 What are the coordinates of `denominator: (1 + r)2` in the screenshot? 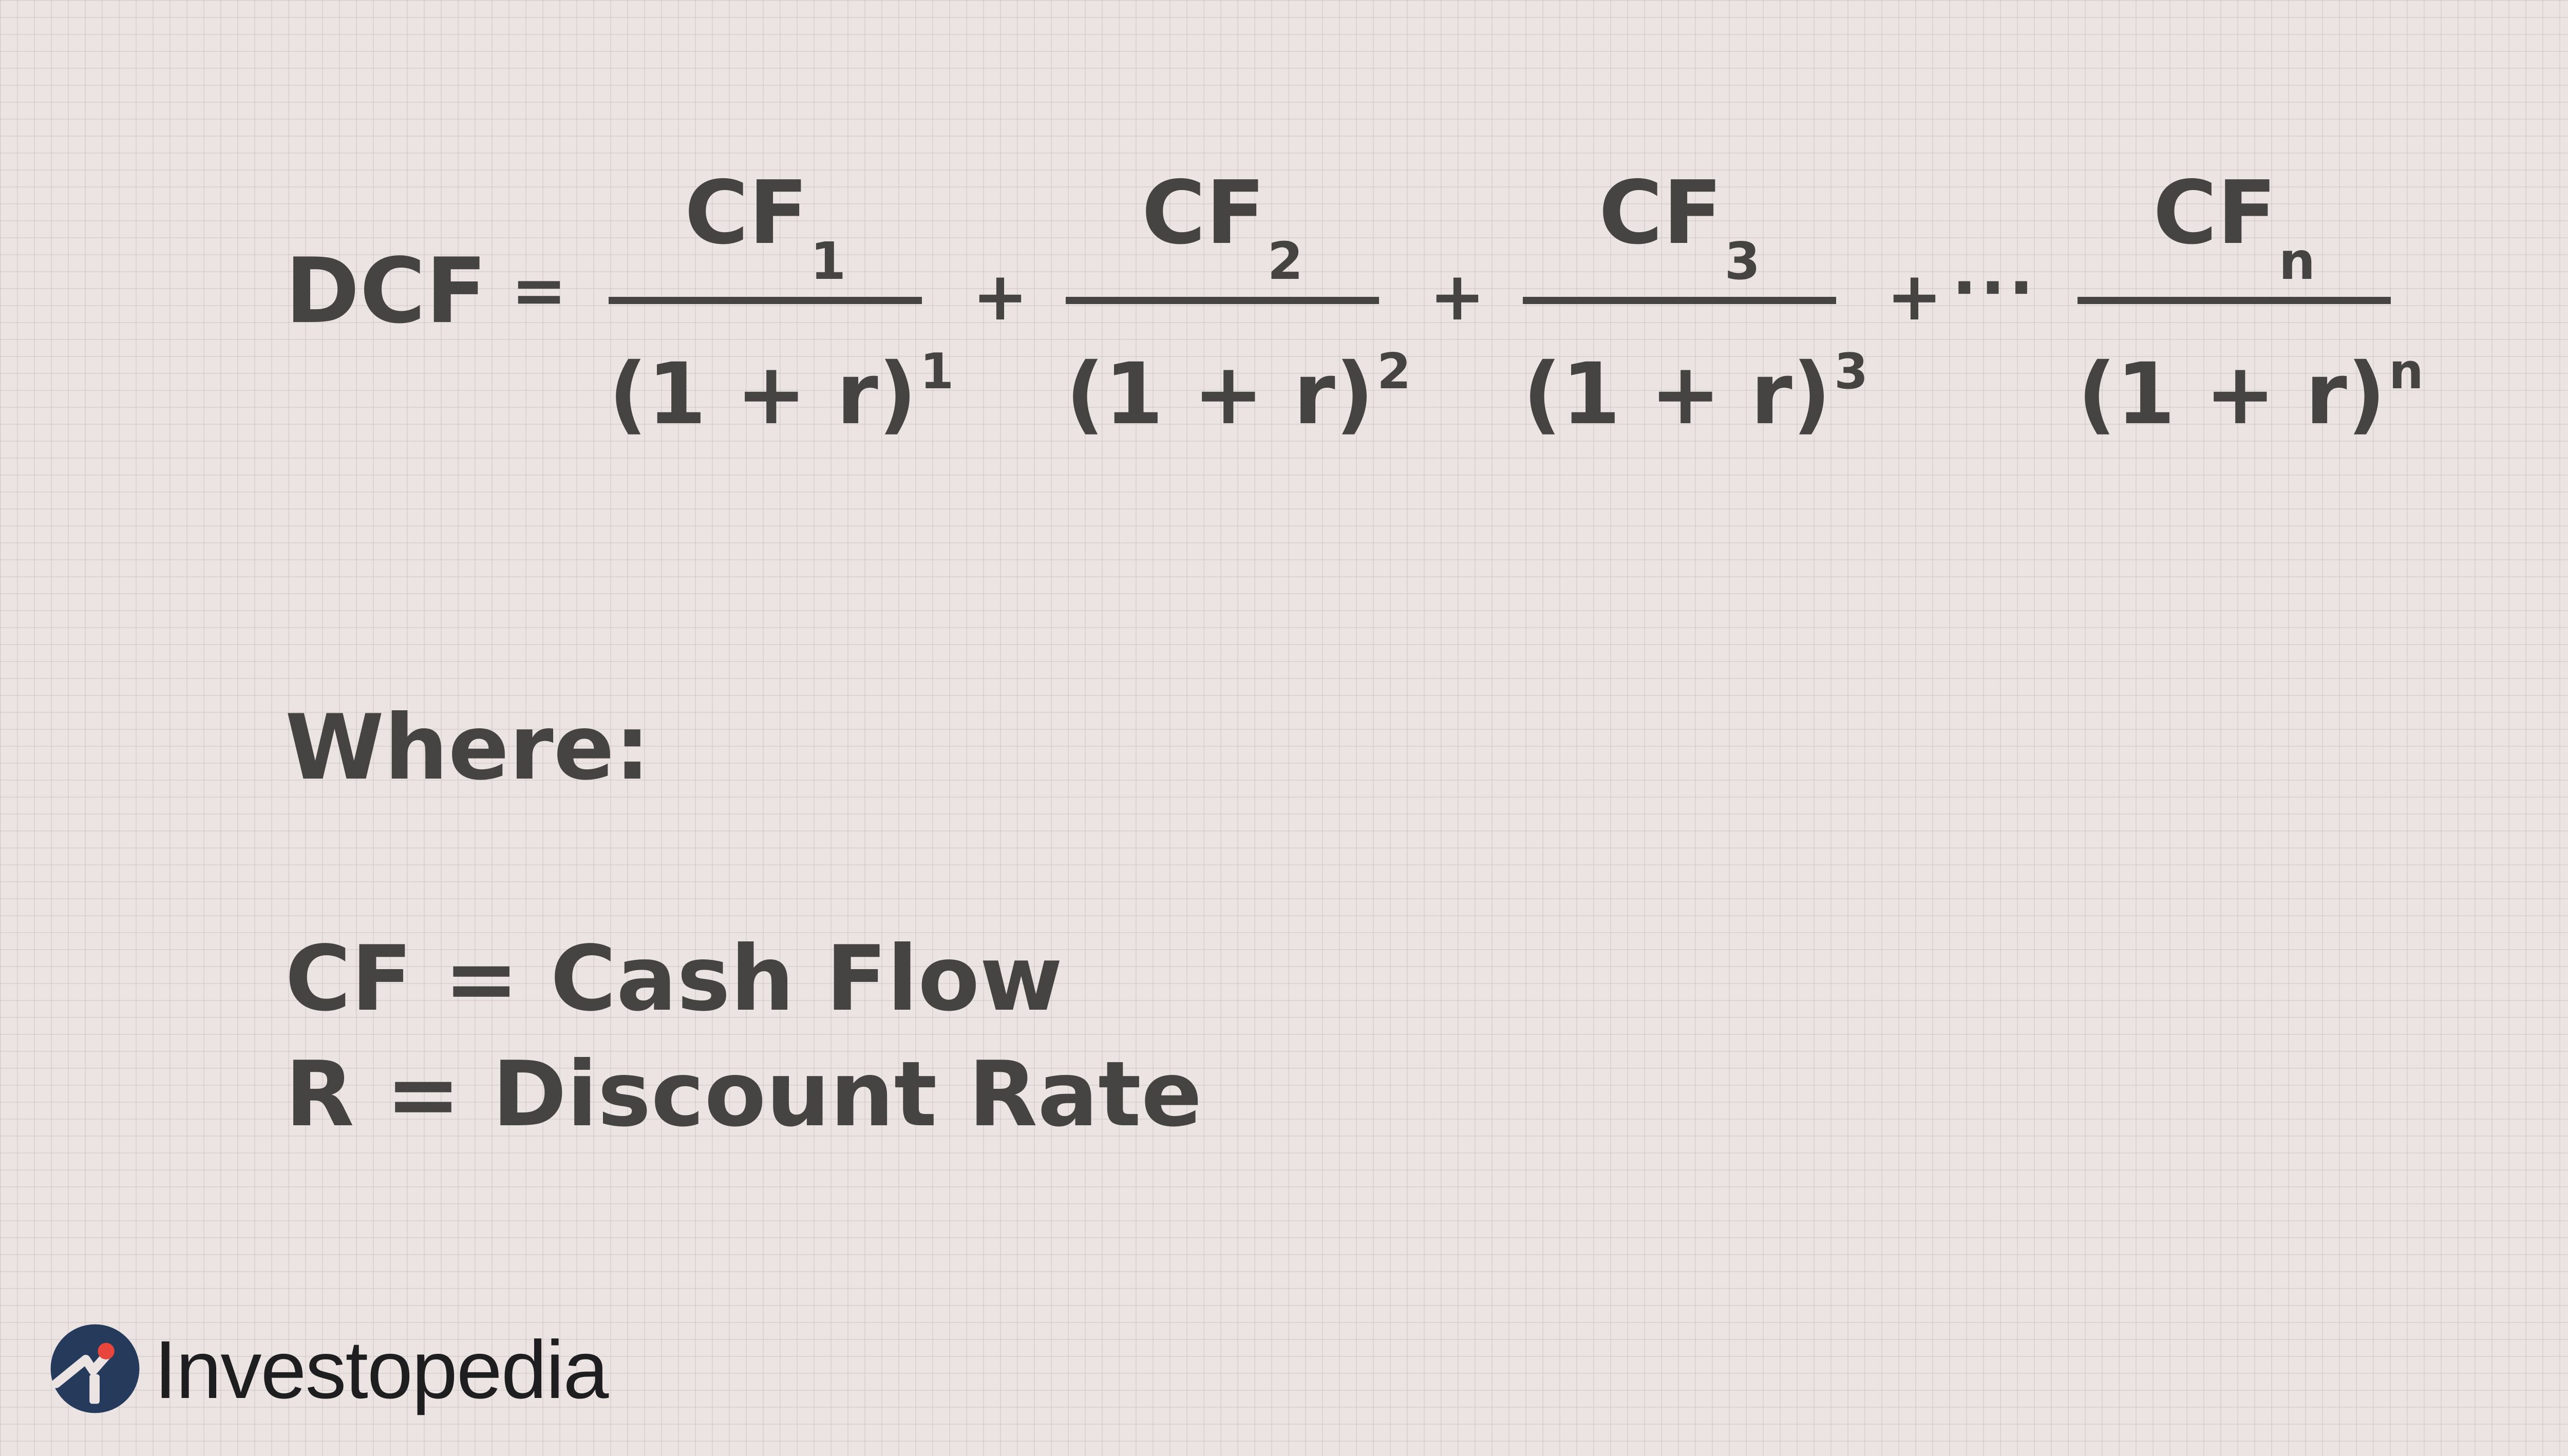 It's located at (1238, 392).